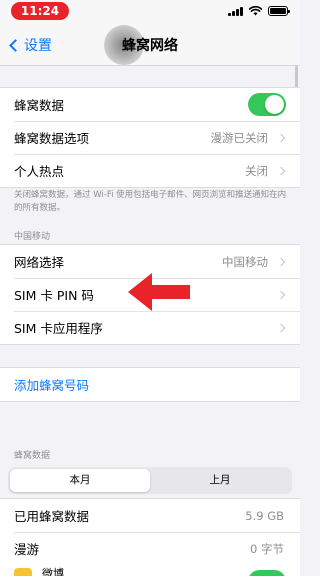 This screenshot has height=576, width=320. Describe the element at coordinates (40, 11) in the screenshot. I see `status-time: 11:24` at that location.